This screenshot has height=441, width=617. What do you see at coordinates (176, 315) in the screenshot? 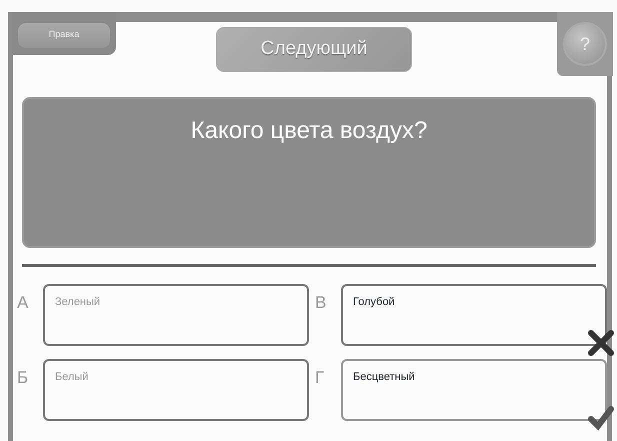
I see `answer-box: Зеленый` at bounding box center [176, 315].